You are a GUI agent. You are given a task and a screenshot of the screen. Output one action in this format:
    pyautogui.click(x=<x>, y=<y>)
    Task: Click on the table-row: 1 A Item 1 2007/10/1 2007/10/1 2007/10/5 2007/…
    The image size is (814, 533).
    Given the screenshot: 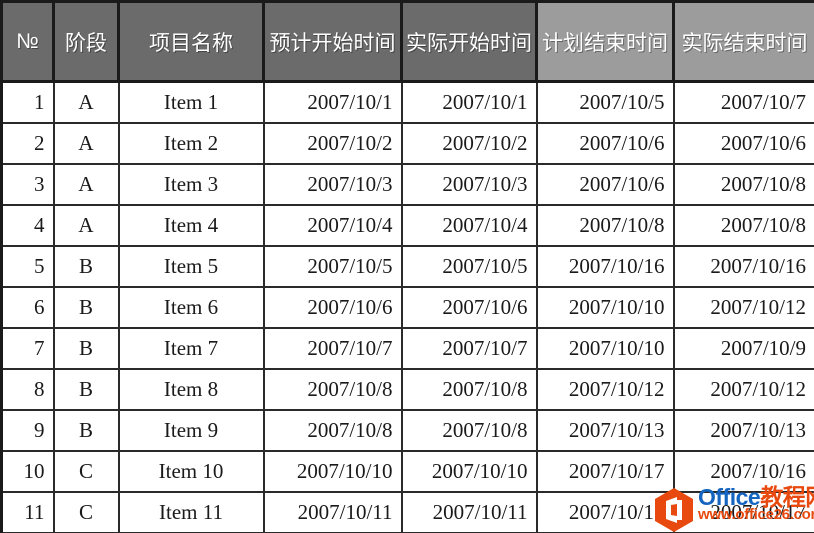 What is the action you would take?
    pyautogui.click(x=407, y=102)
    